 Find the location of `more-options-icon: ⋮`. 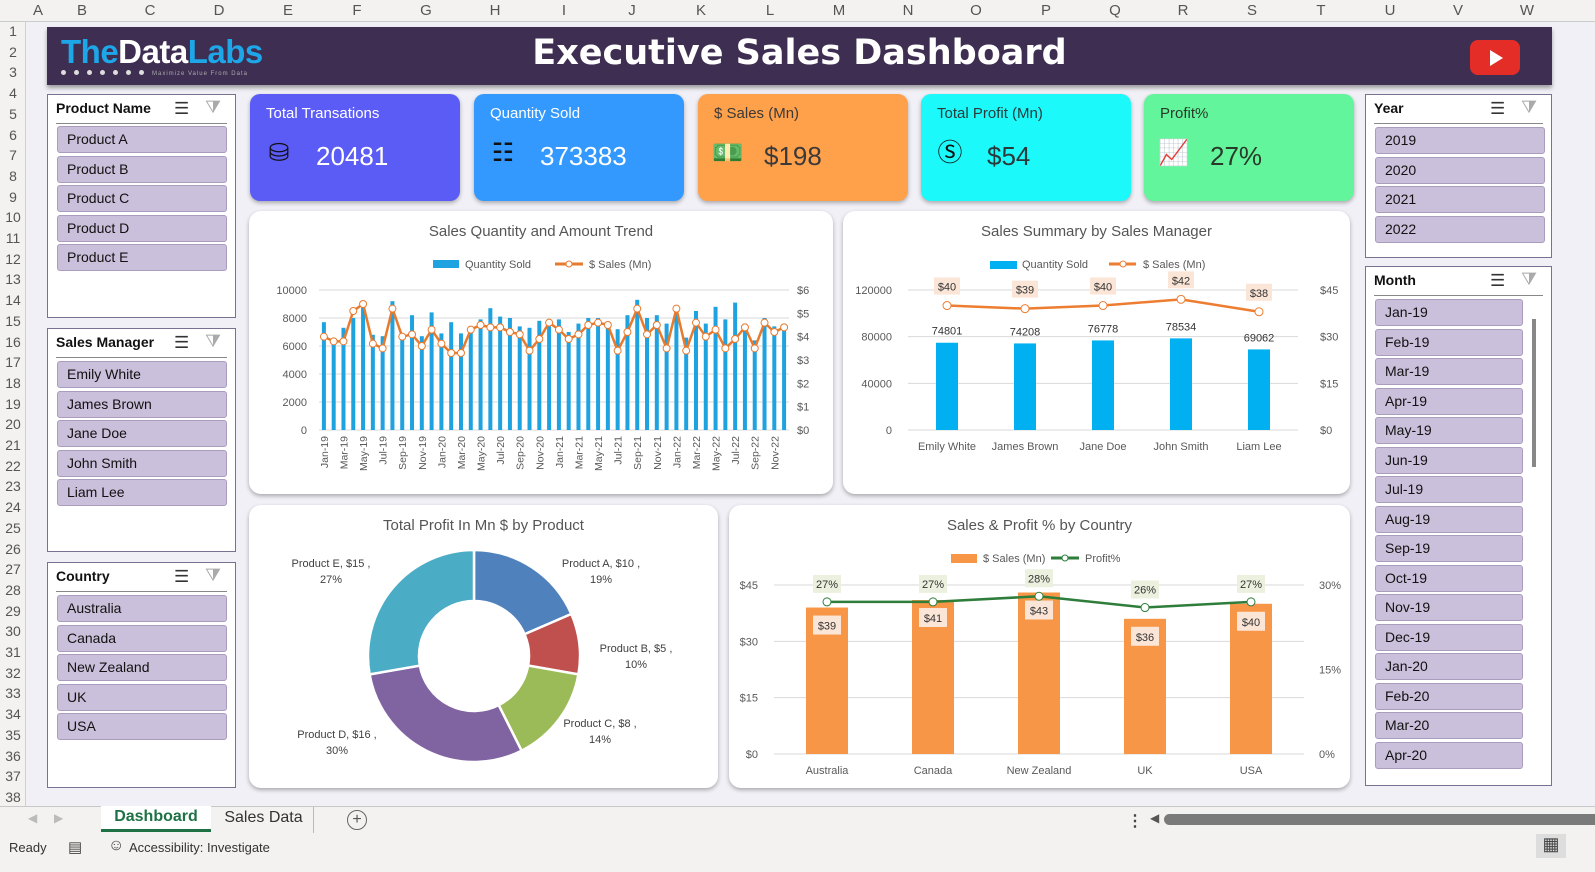

more-options-icon: ⋮ is located at coordinates (1135, 821).